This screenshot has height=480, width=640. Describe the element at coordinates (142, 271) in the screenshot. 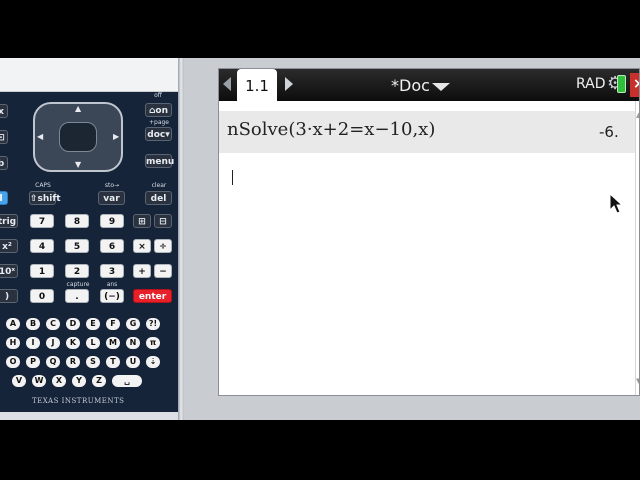

I see `plus-key: +` at that location.